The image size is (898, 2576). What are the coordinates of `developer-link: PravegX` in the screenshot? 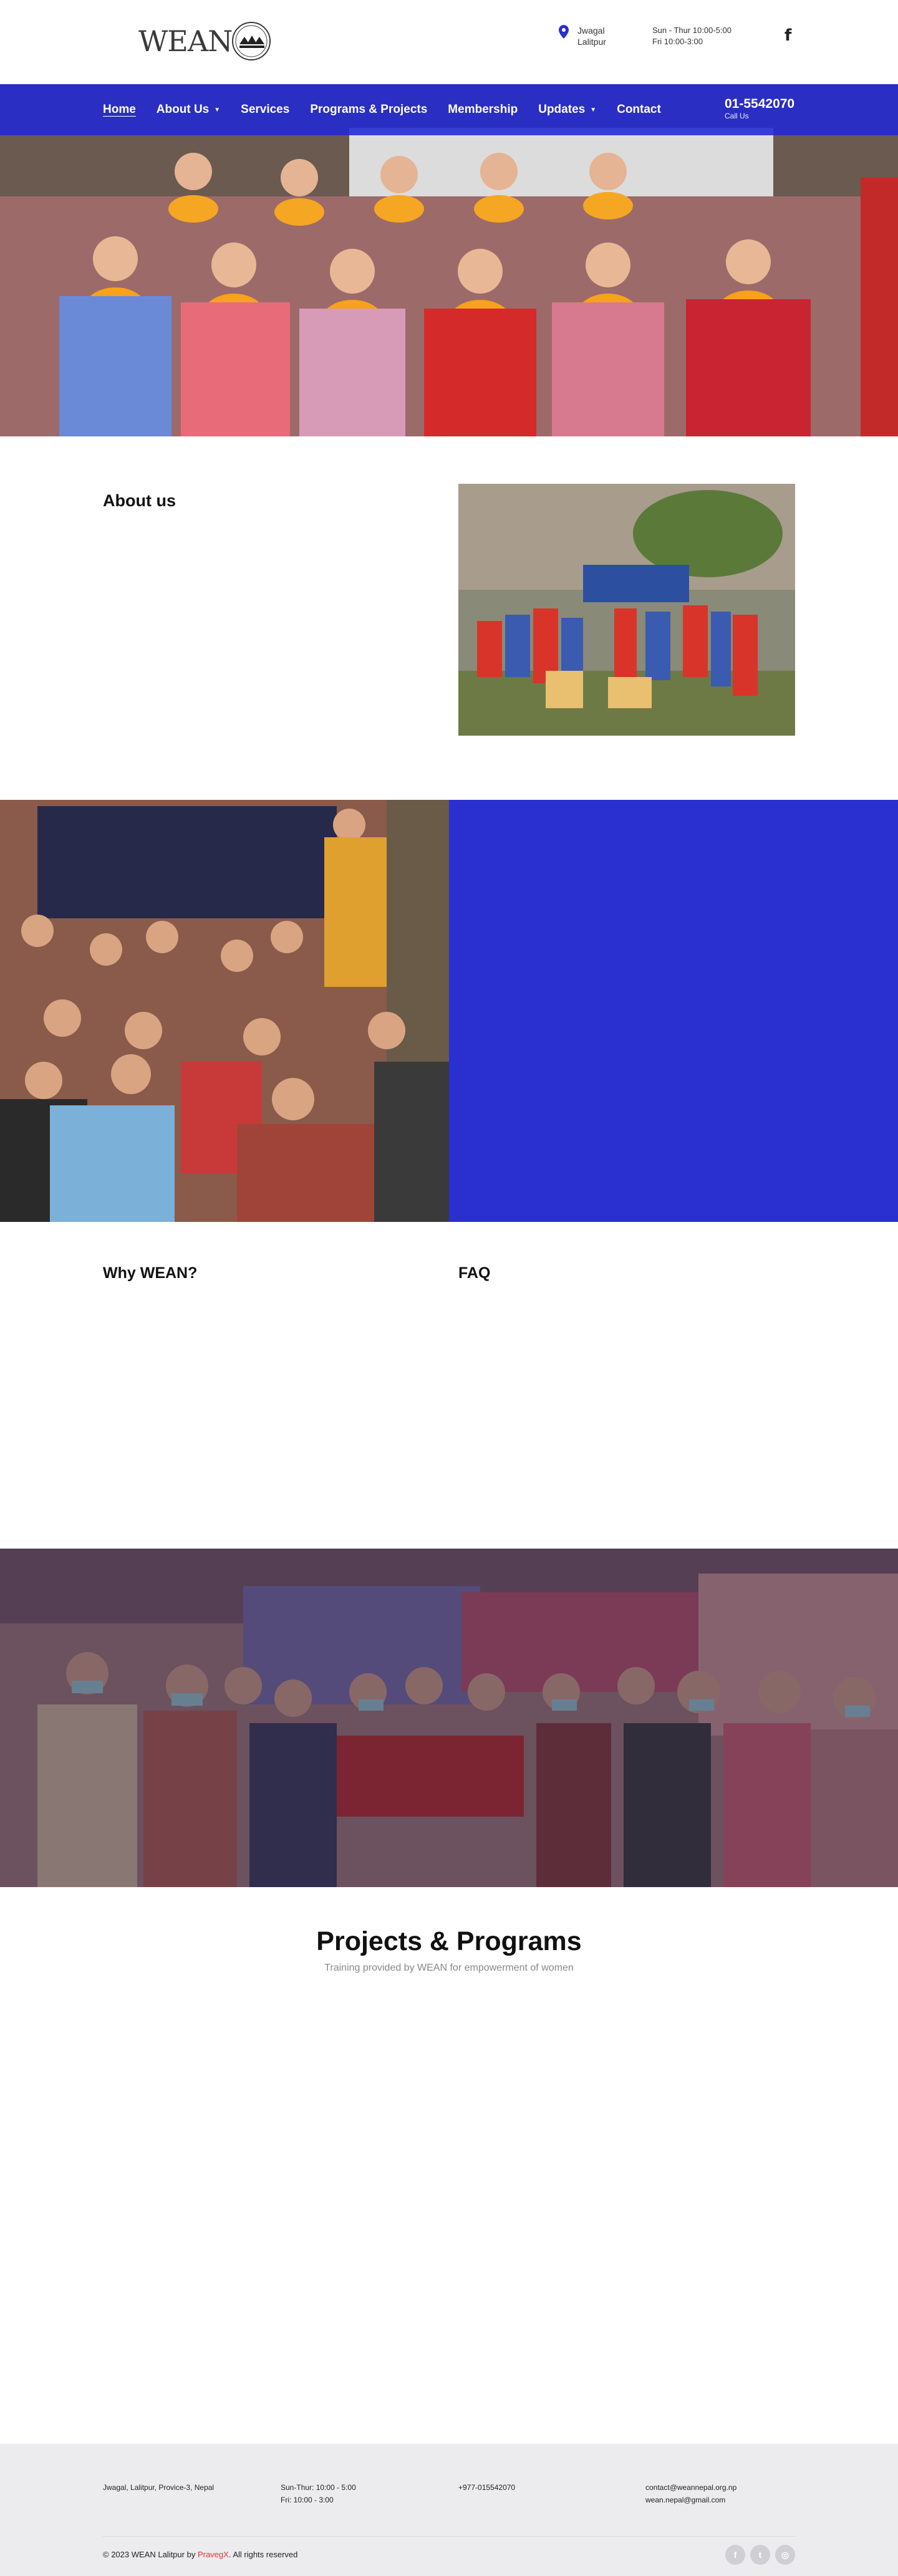 It's located at (213, 2554).